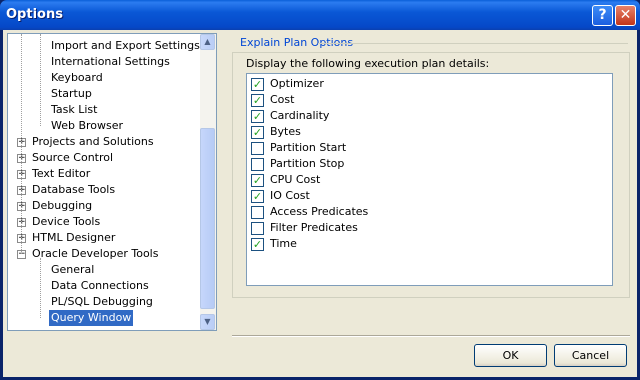 This screenshot has width=640, height=380. Describe the element at coordinates (73, 157) in the screenshot. I see `tree-item-label: Source Control` at that location.